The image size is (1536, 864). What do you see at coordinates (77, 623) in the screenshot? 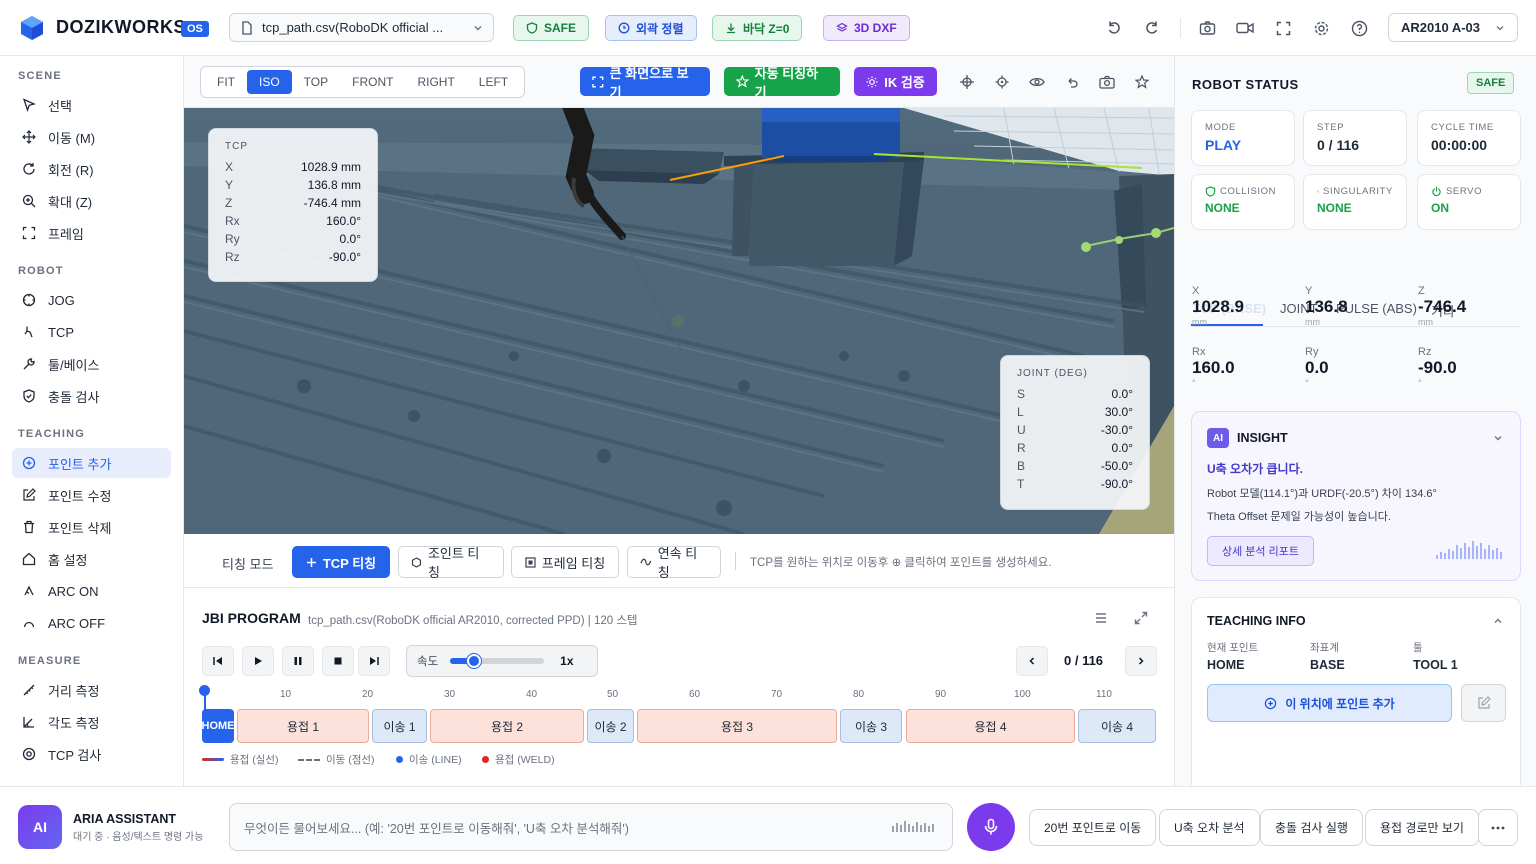
I see `sidebar-item-label: ARC OFF` at bounding box center [77, 623].